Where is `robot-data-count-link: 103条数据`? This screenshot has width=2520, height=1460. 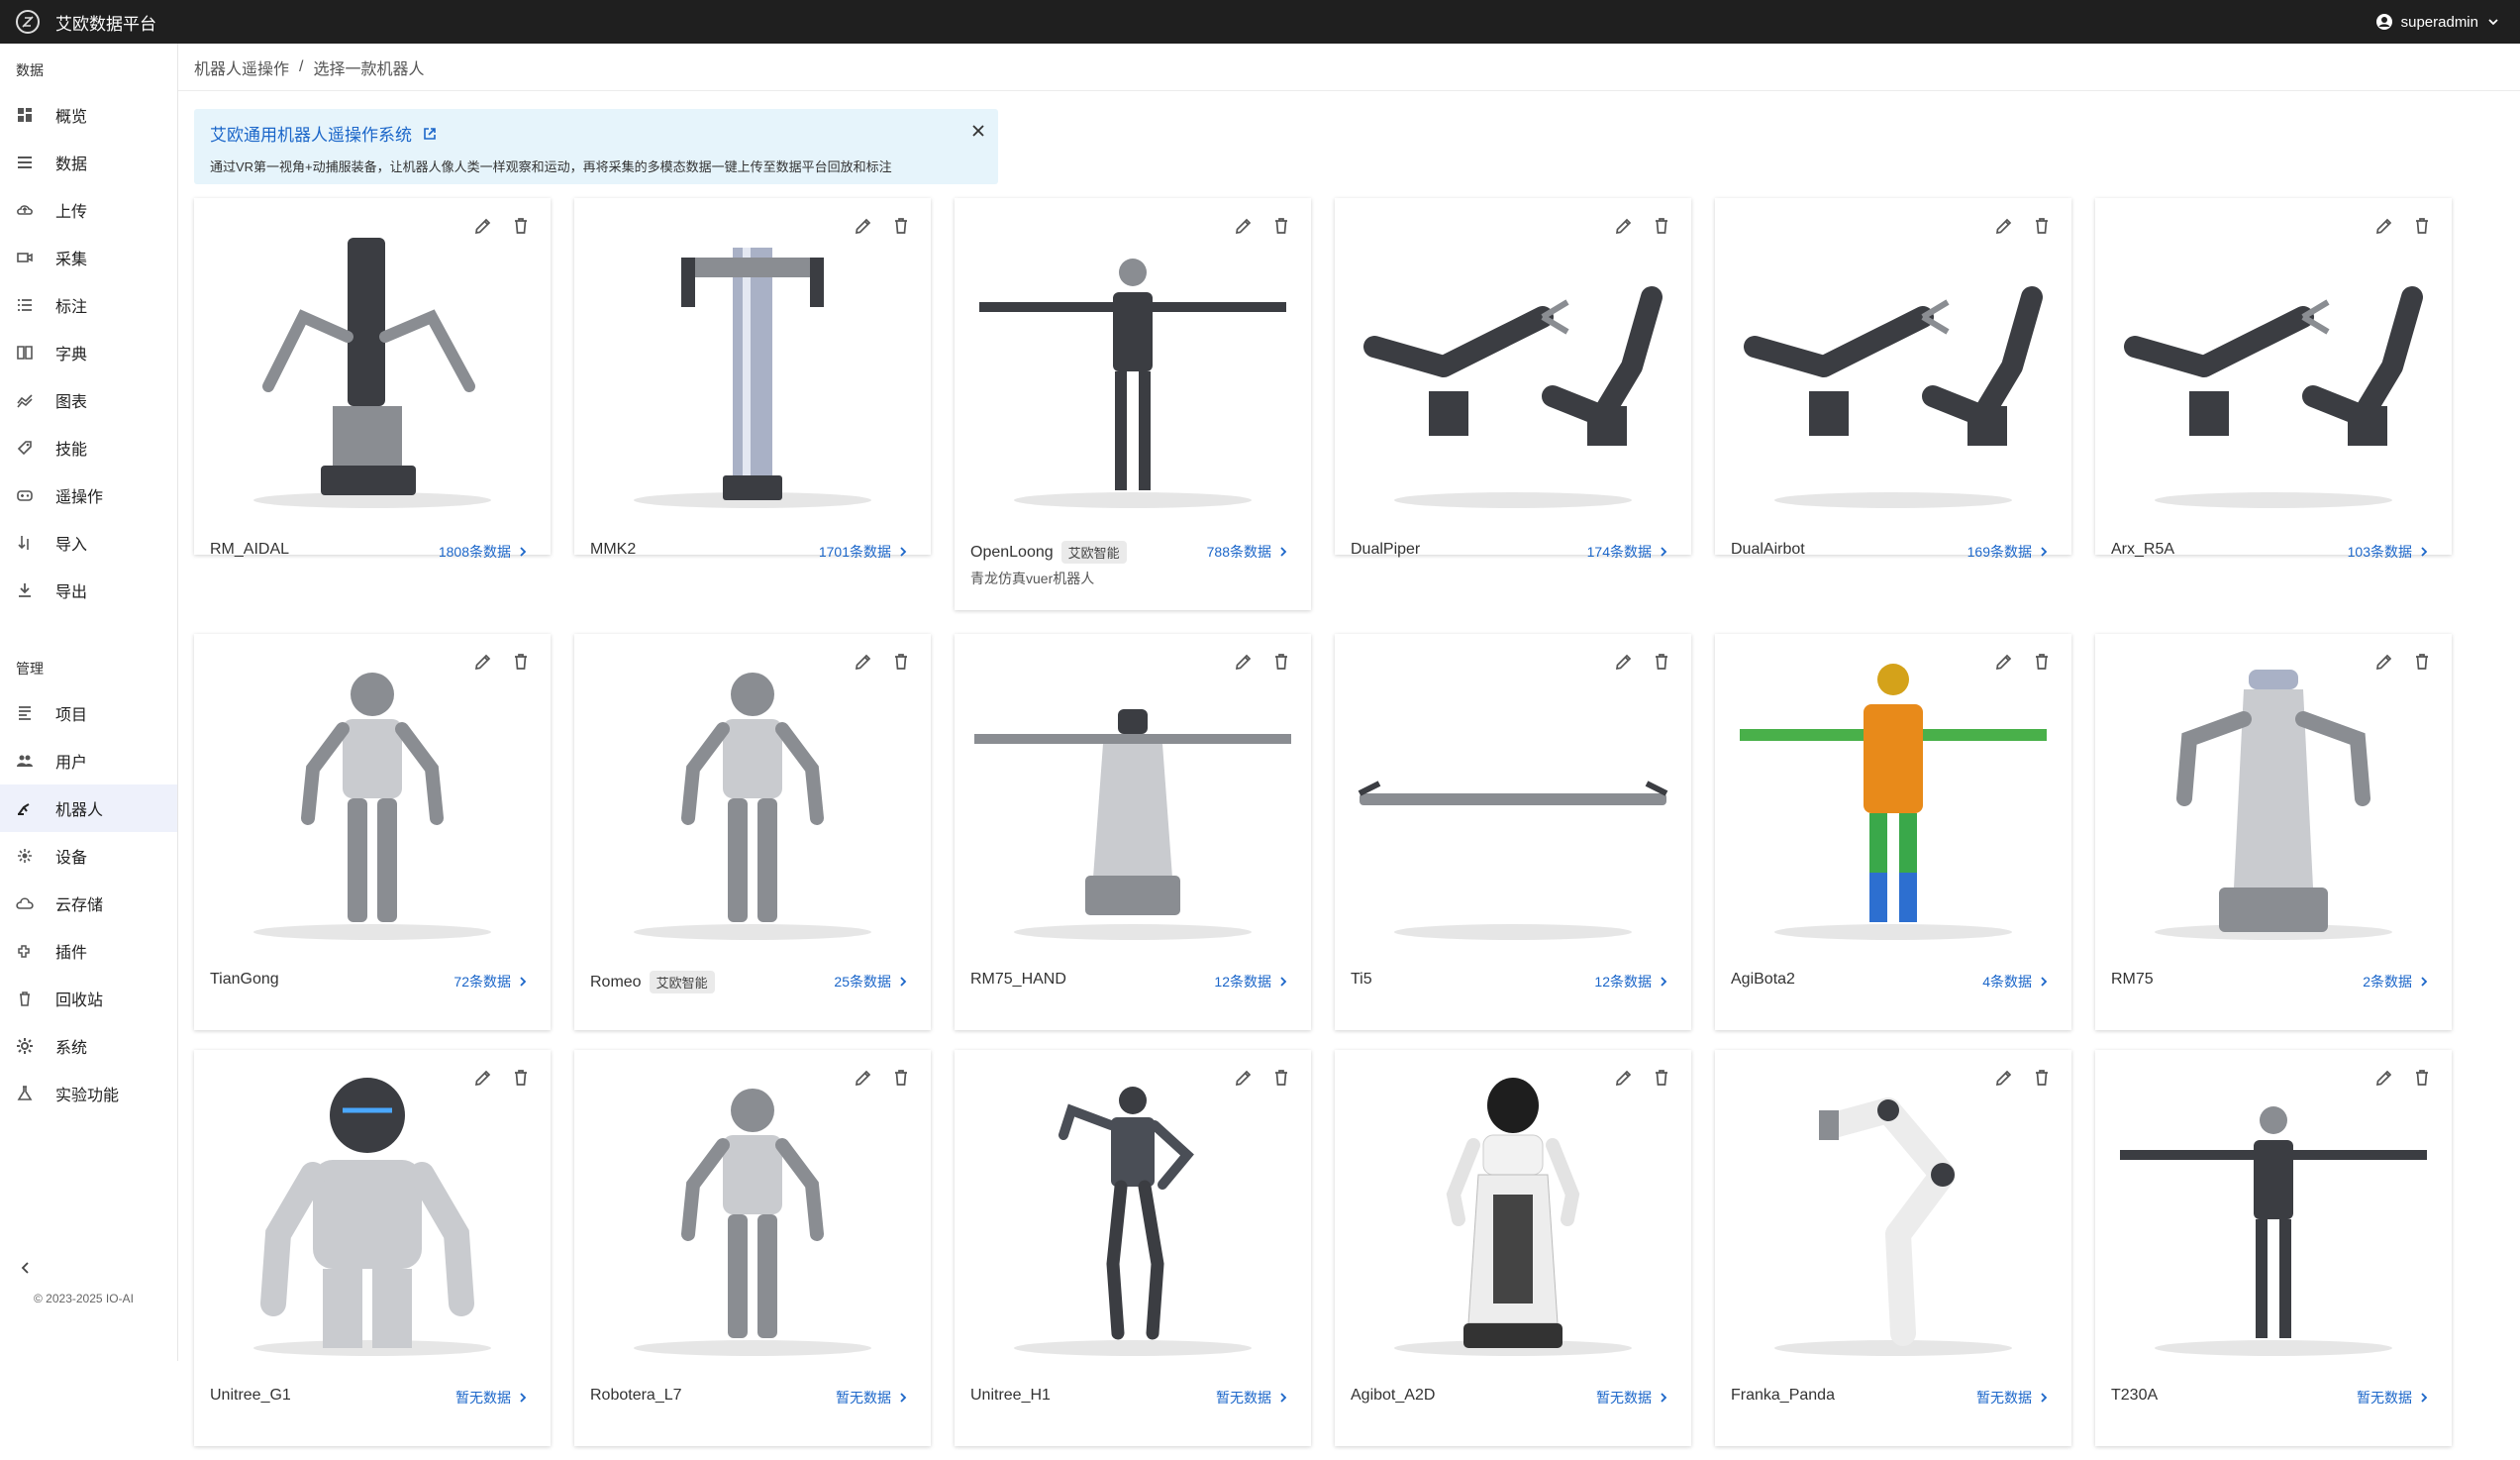 robot-data-count-link: 103条数据 is located at coordinates (2389, 552).